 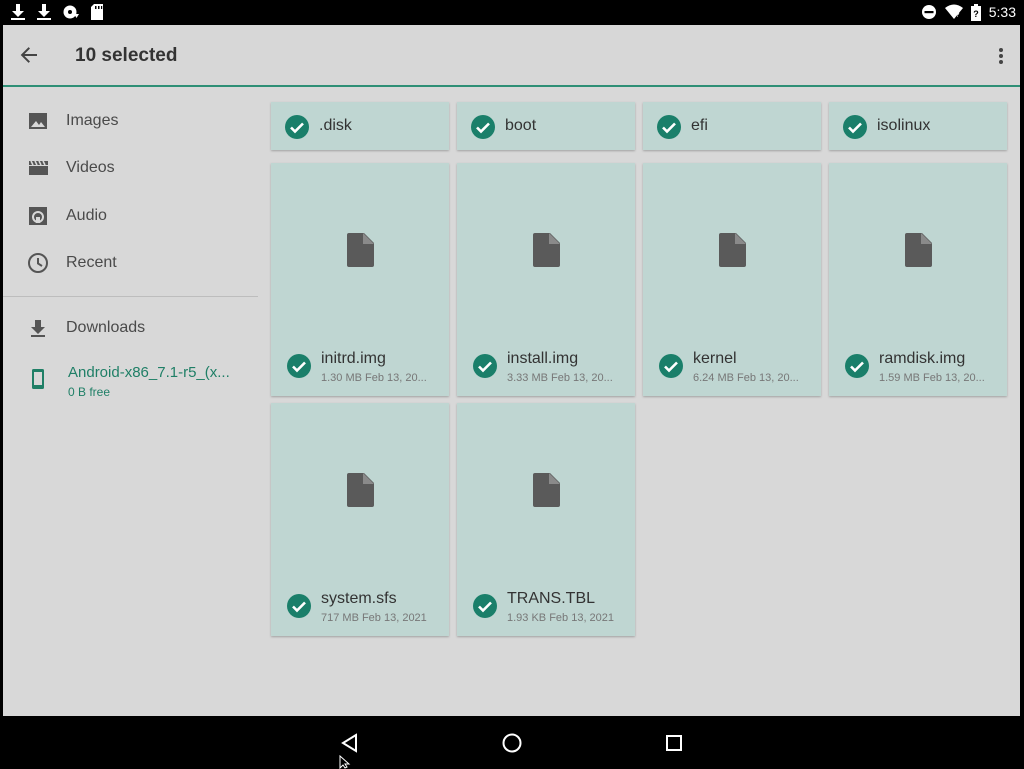 I want to click on clock-icon, so click(x=38, y=263).